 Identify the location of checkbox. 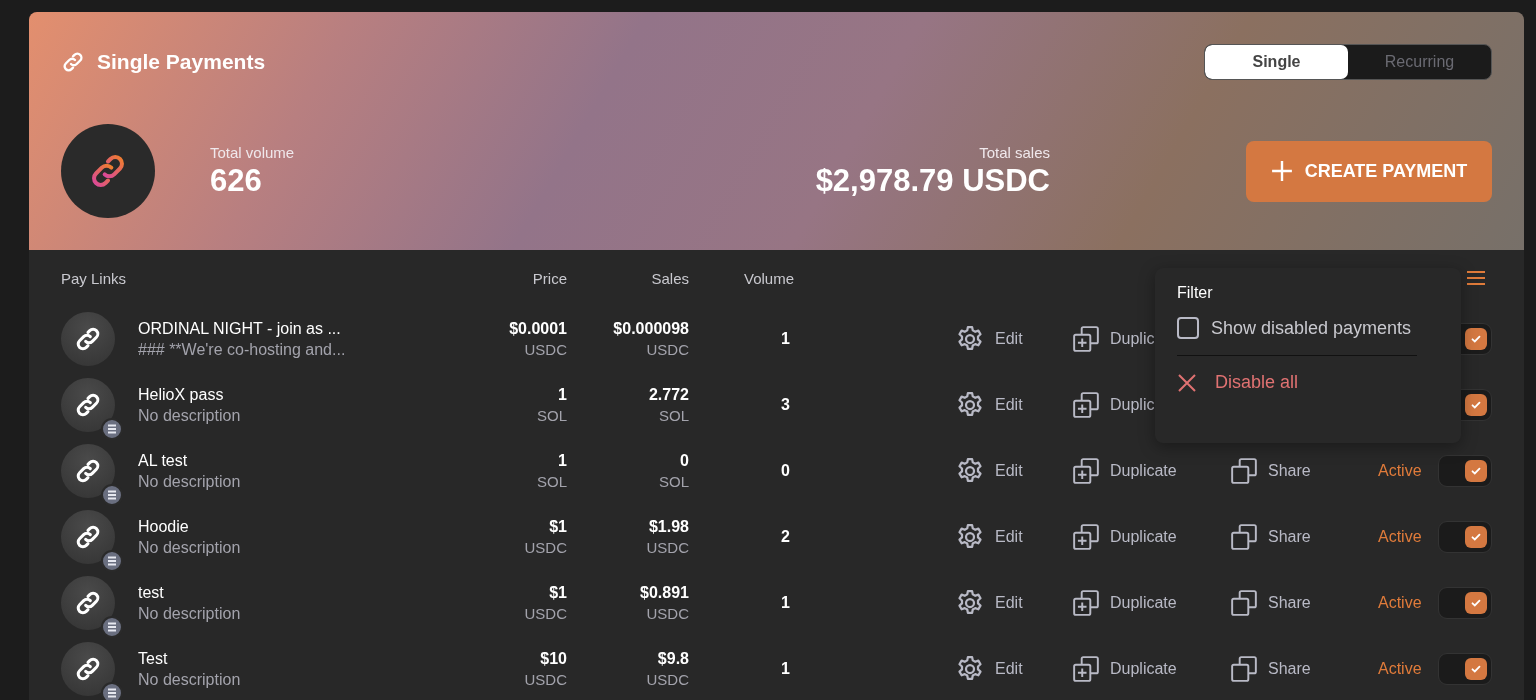
(1188, 328).